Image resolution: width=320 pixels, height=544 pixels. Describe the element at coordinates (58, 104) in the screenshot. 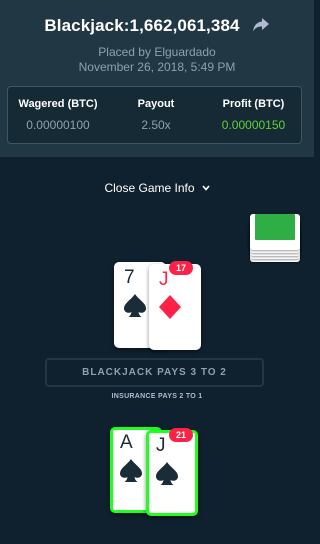

I see `wagered-label: Wagered (BTC)` at that location.